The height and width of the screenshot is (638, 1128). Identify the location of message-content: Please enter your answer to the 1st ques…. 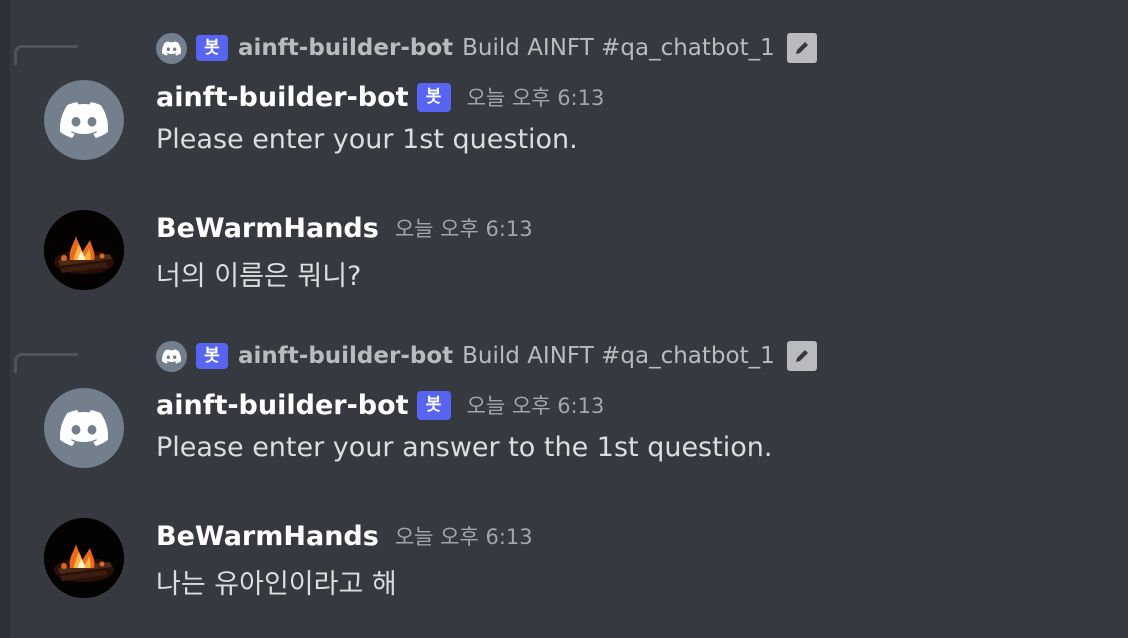
(464, 447).